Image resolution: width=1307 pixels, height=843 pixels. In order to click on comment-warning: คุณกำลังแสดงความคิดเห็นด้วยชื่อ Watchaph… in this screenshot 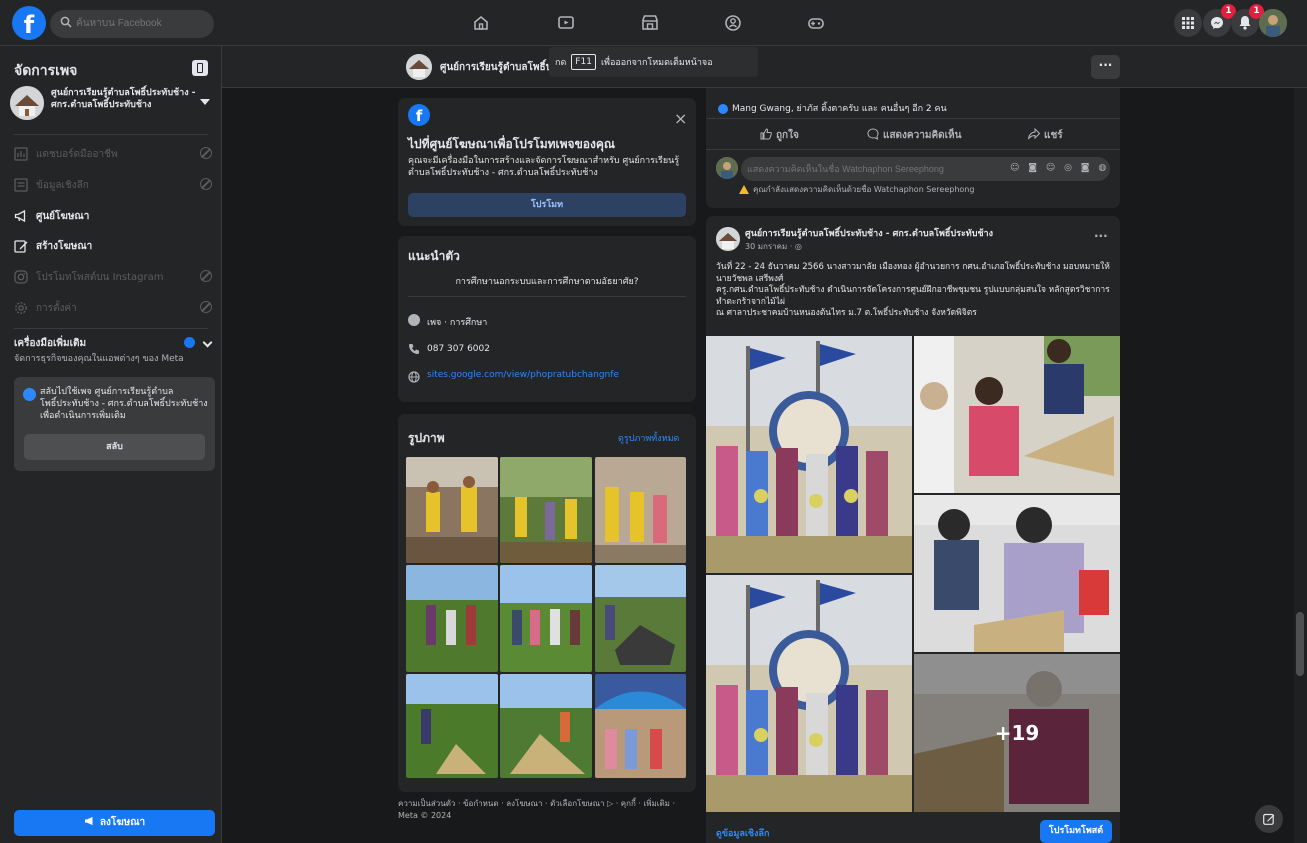, I will do `click(856, 189)`.